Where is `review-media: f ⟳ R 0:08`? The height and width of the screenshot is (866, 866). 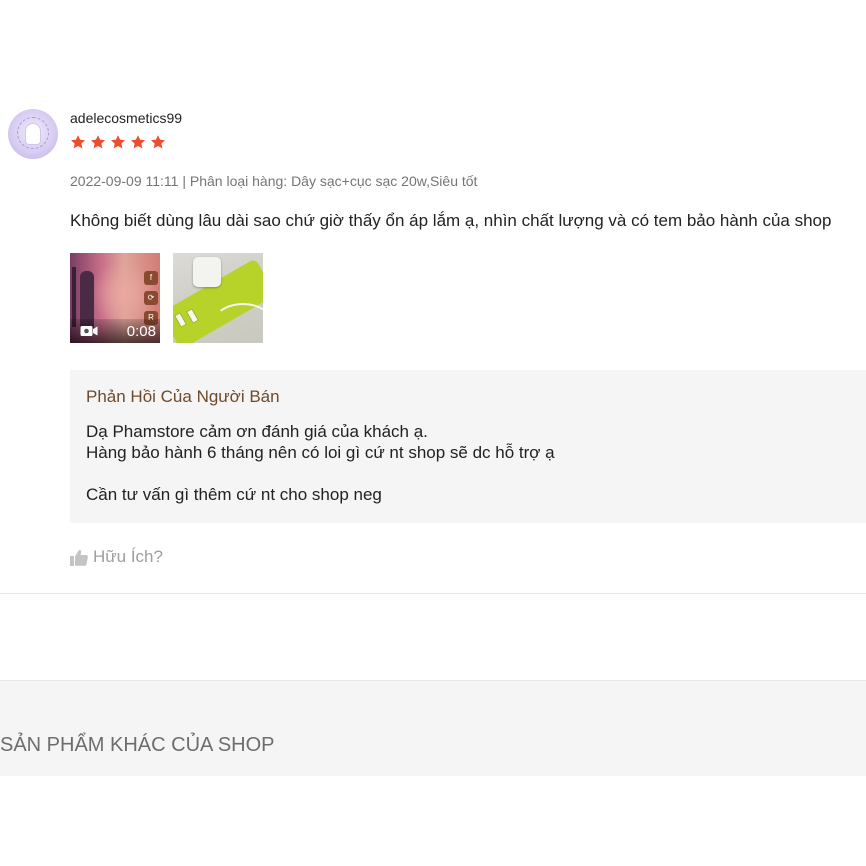 review-media: f ⟳ R 0:08 is located at coordinates (166, 298).